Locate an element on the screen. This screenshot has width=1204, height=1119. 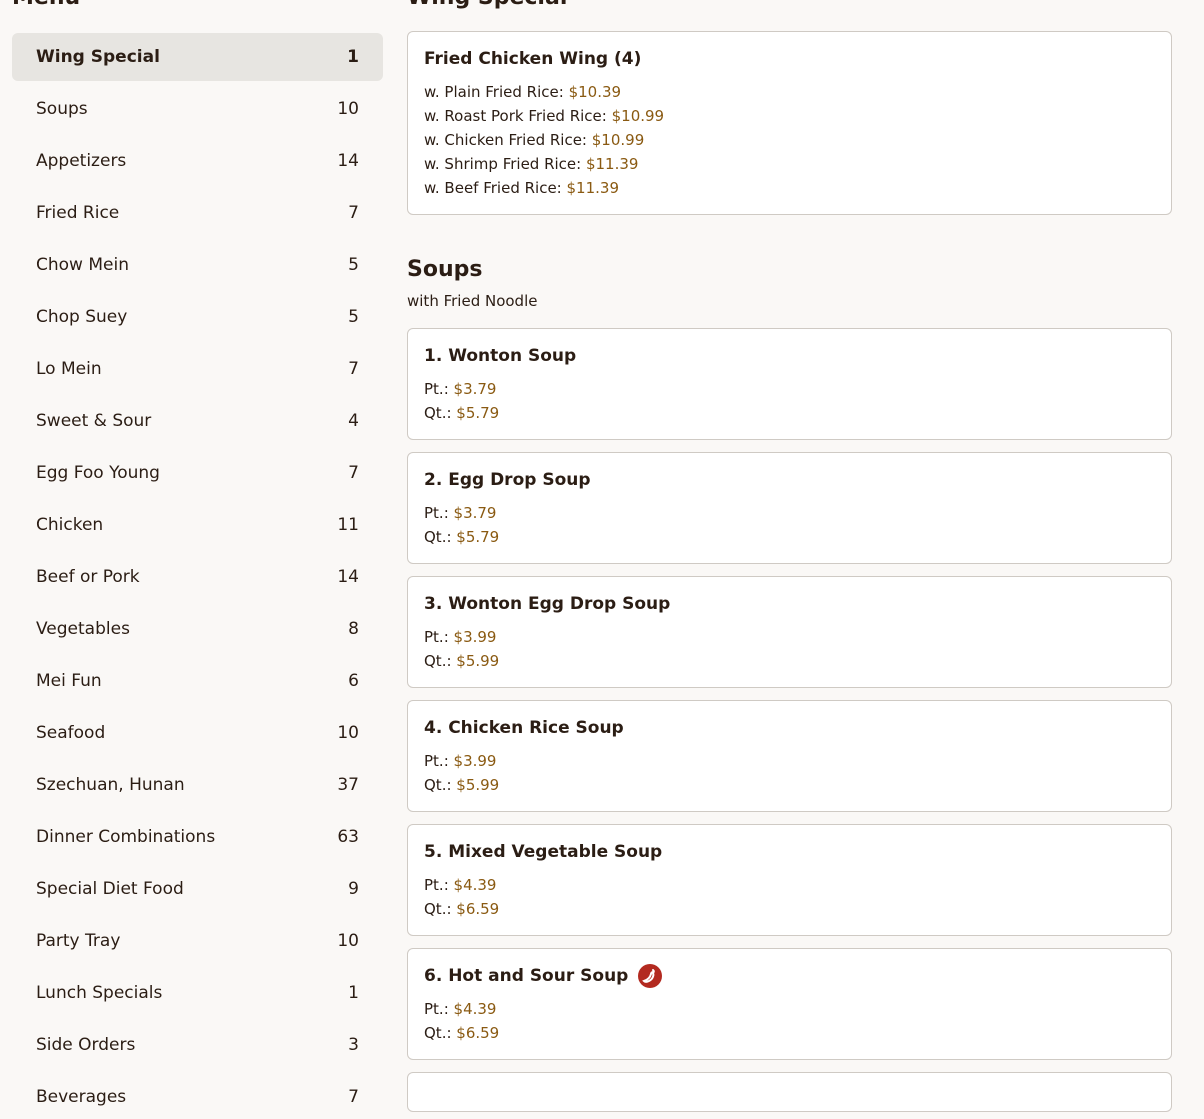
nav-item-label: Party Tray is located at coordinates (78, 941).